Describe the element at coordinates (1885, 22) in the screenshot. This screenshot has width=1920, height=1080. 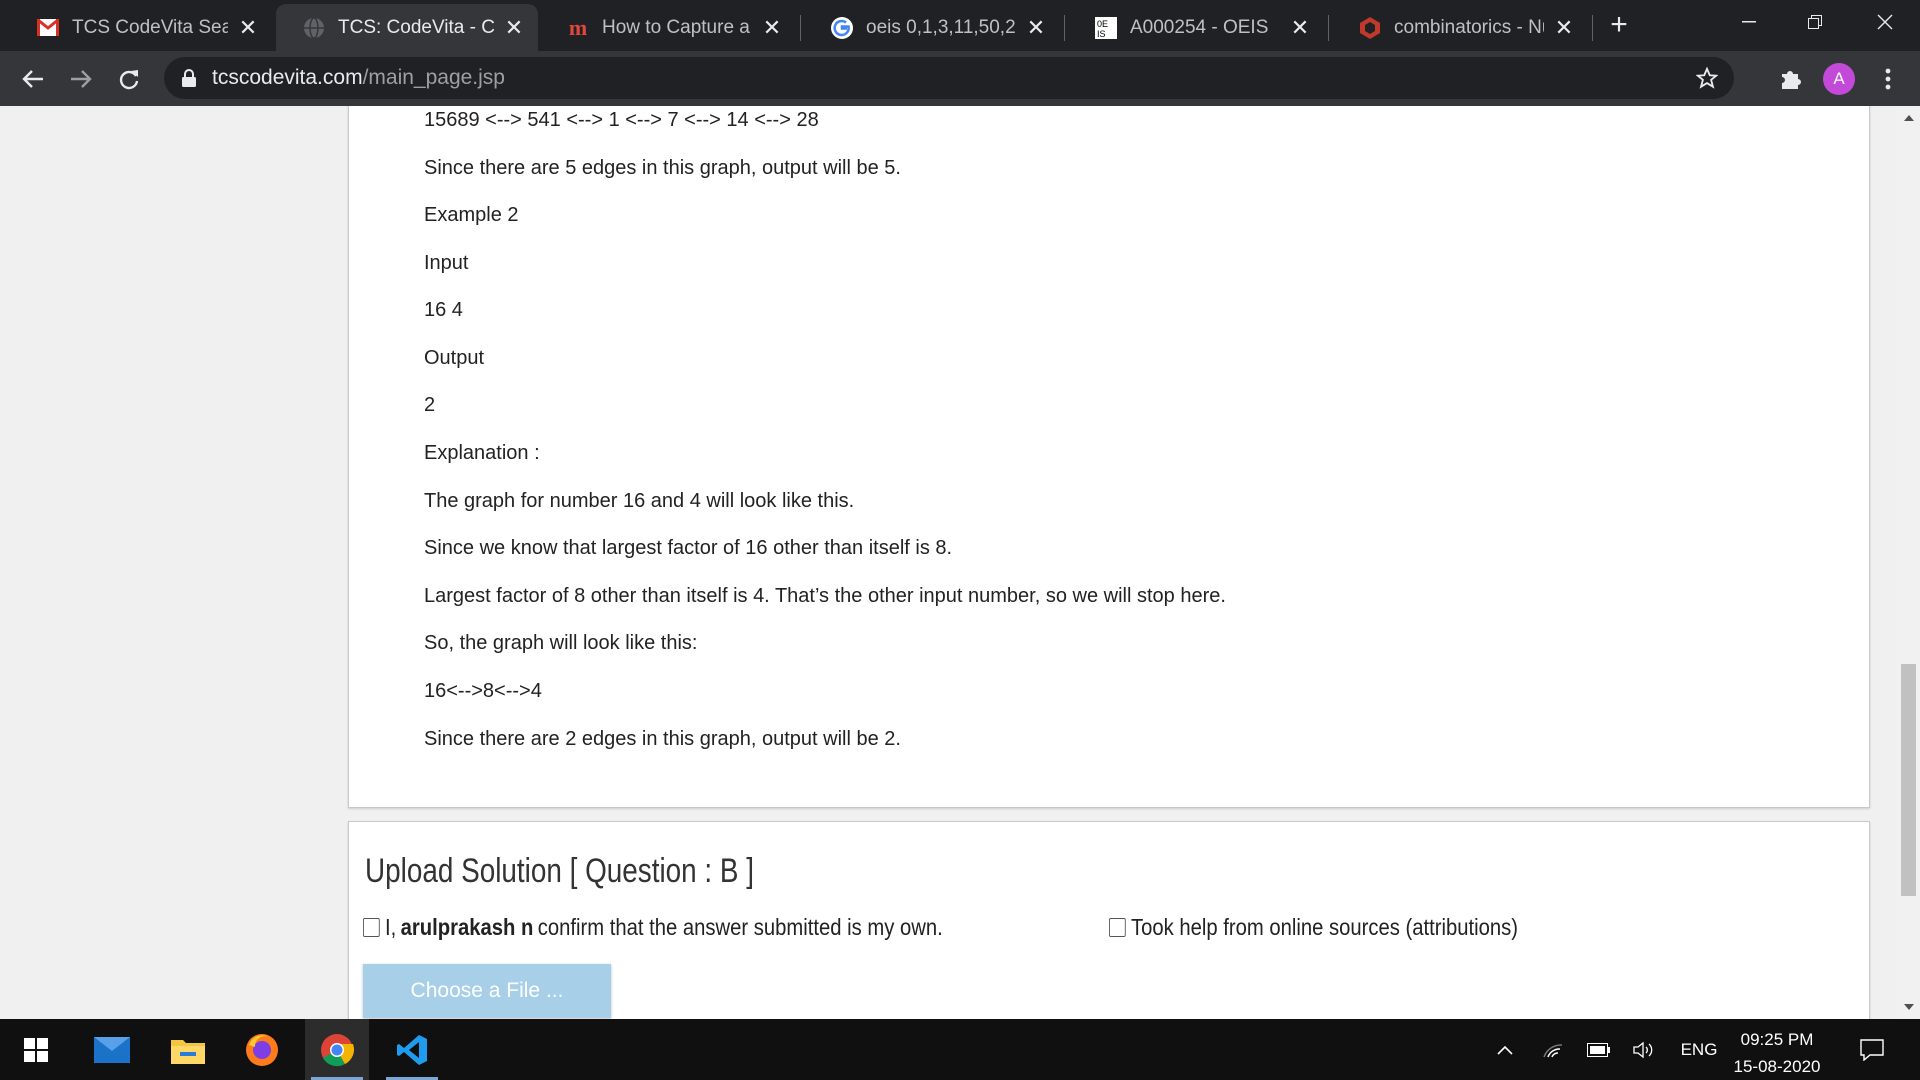
I see `close-window-button` at that location.